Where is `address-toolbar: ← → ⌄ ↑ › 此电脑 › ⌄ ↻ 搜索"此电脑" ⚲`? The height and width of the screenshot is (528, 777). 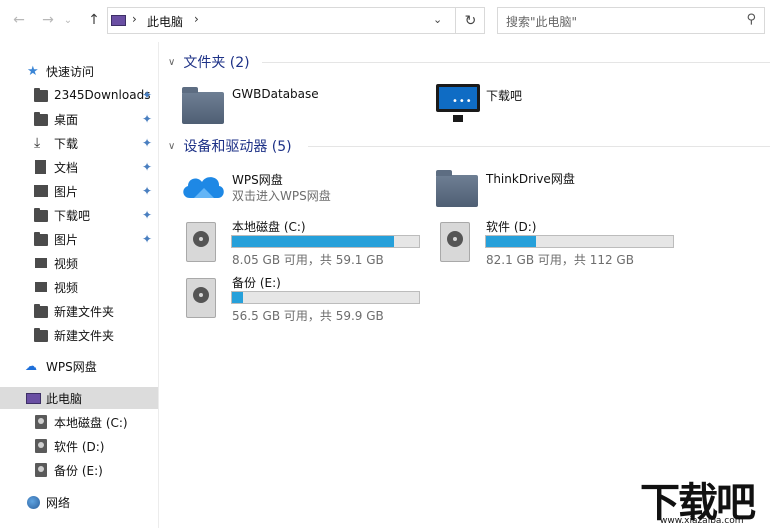 address-toolbar: ← → ⌄ ↑ › 此电脑 › ⌄ ↻ 搜索"此电脑" ⚲ is located at coordinates (388, 21).